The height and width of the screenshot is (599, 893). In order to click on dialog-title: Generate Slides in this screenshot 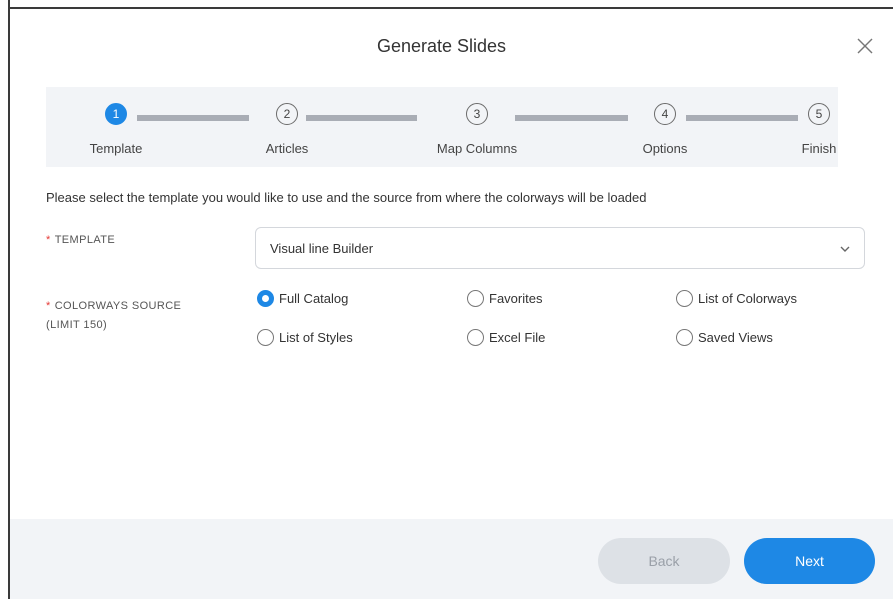, I will do `click(441, 46)`.